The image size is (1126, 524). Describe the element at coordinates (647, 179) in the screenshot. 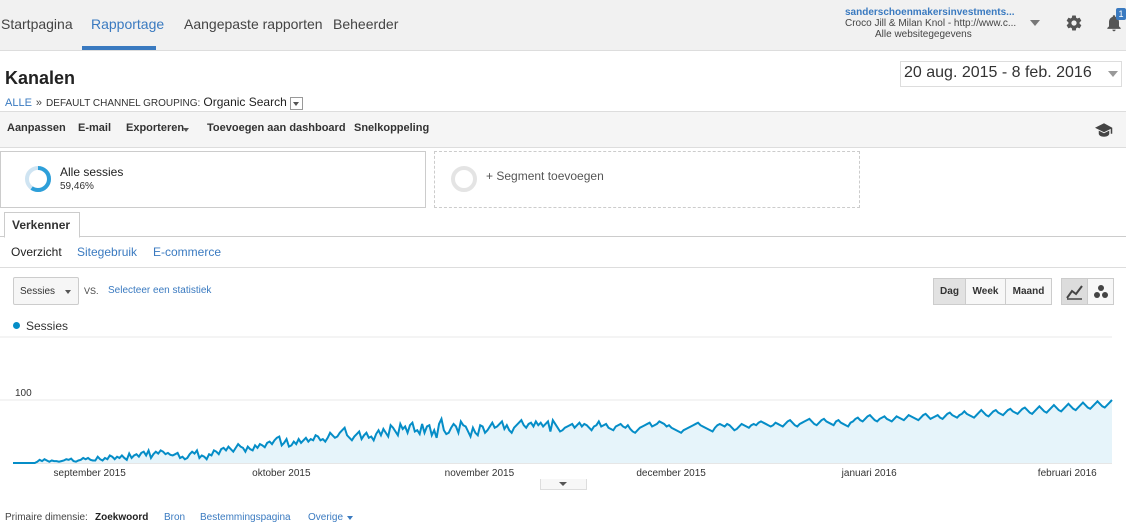

I see `add-segment-button: + Segment toevoegen` at that location.